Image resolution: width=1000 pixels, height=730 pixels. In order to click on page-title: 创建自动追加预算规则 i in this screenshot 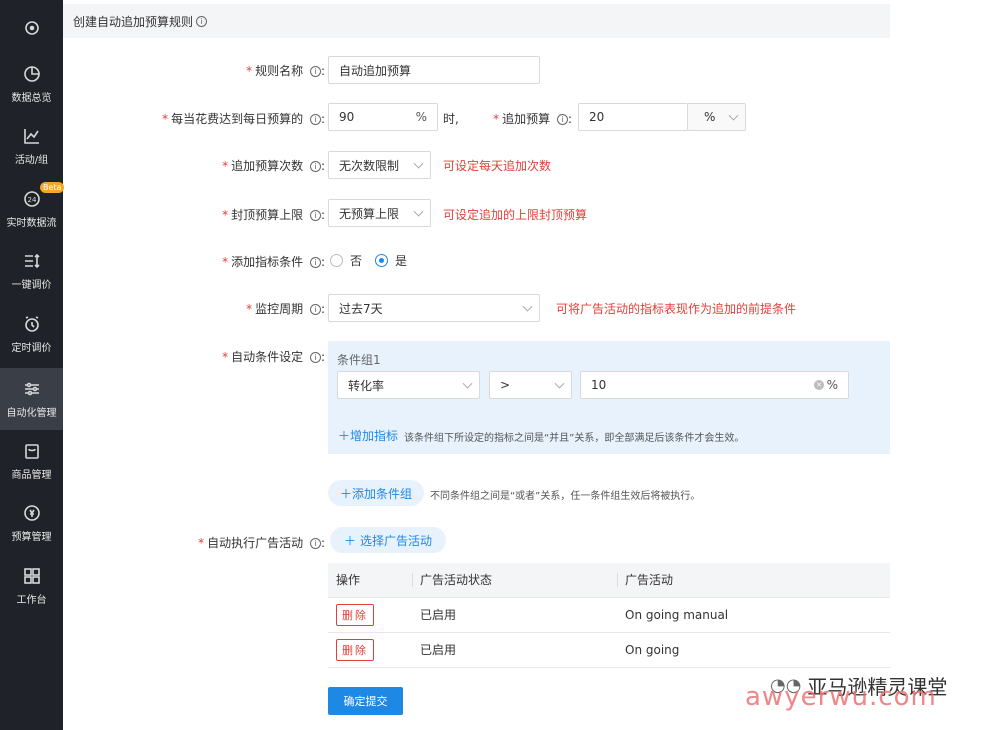, I will do `click(476, 21)`.